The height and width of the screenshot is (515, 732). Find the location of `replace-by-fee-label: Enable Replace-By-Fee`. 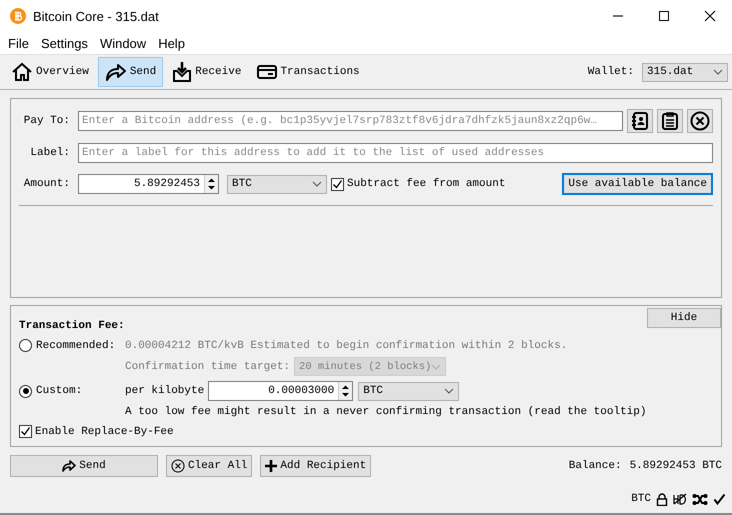

replace-by-fee-label: Enable Replace-By-Fee is located at coordinates (104, 432).